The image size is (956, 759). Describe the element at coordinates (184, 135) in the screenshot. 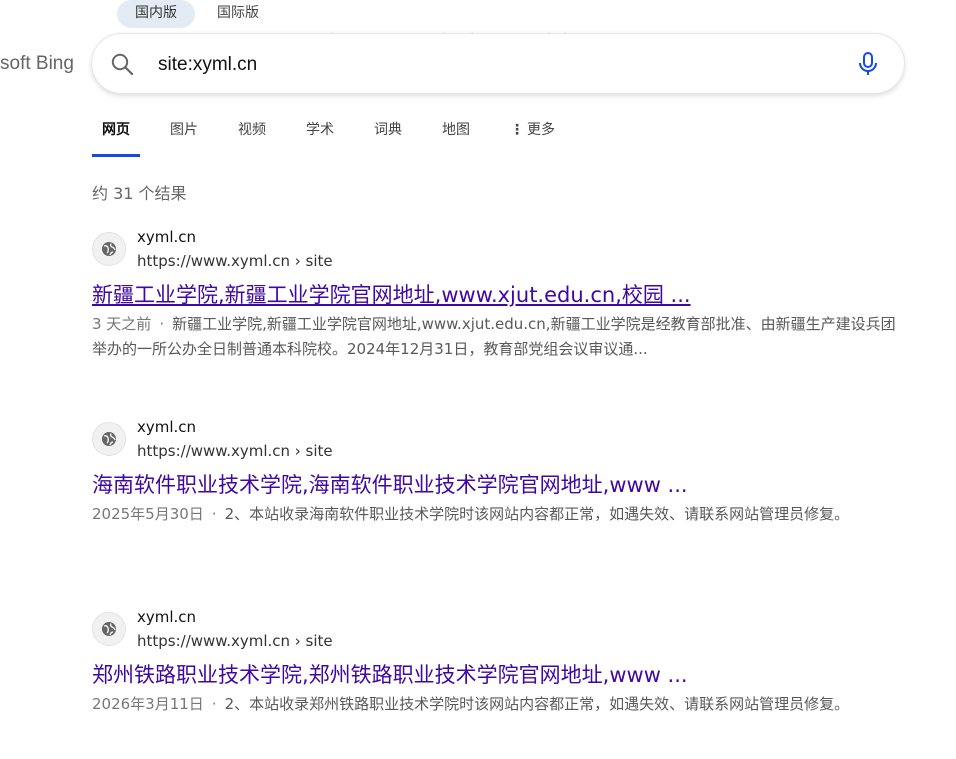

I see `tab-images: 图片` at that location.